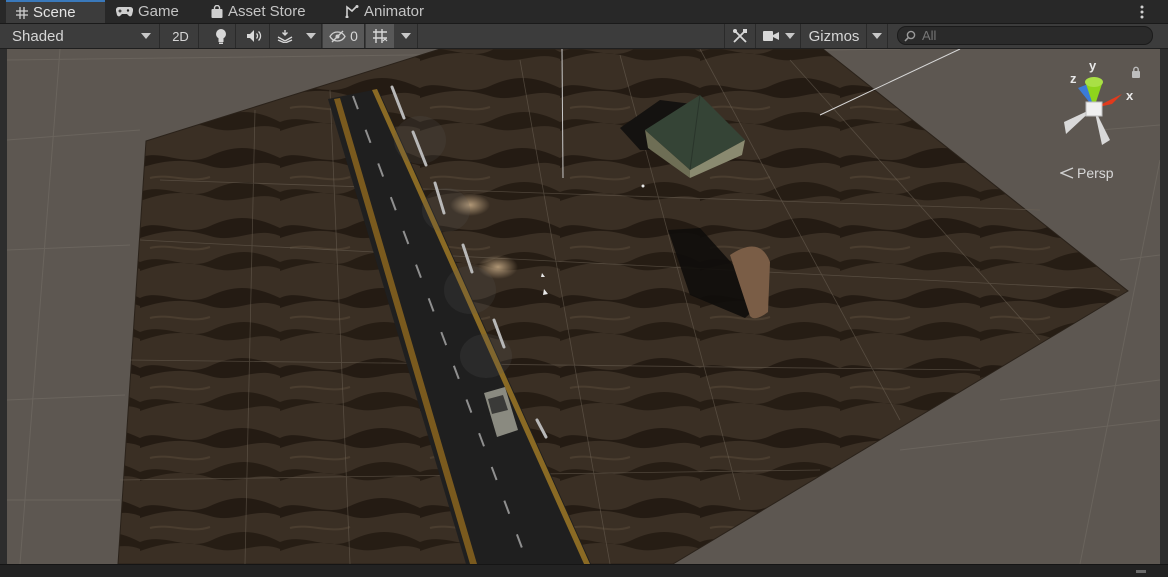 The height and width of the screenshot is (577, 1168). I want to click on axis-y-label: y, so click(1093, 65).